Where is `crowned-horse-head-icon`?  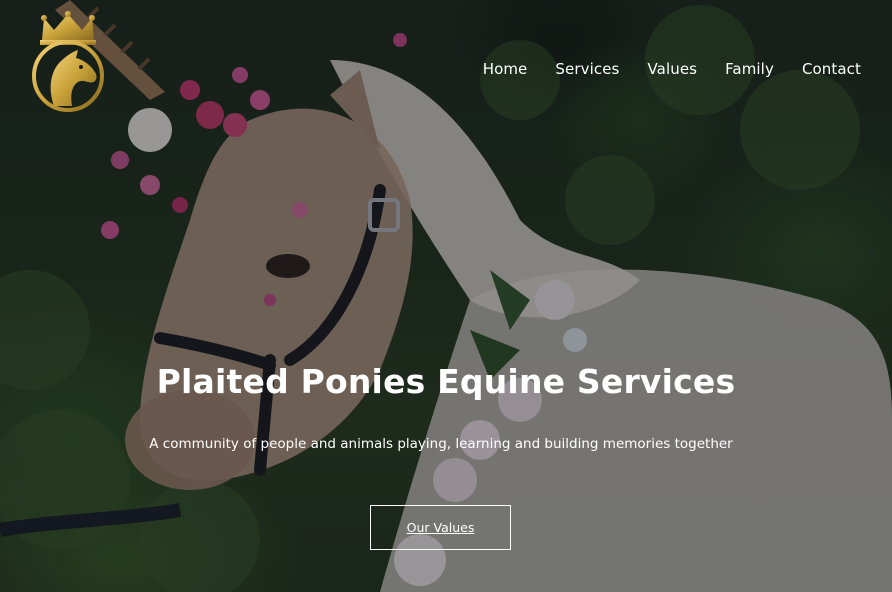
crowned-horse-head-icon is located at coordinates (68, 61).